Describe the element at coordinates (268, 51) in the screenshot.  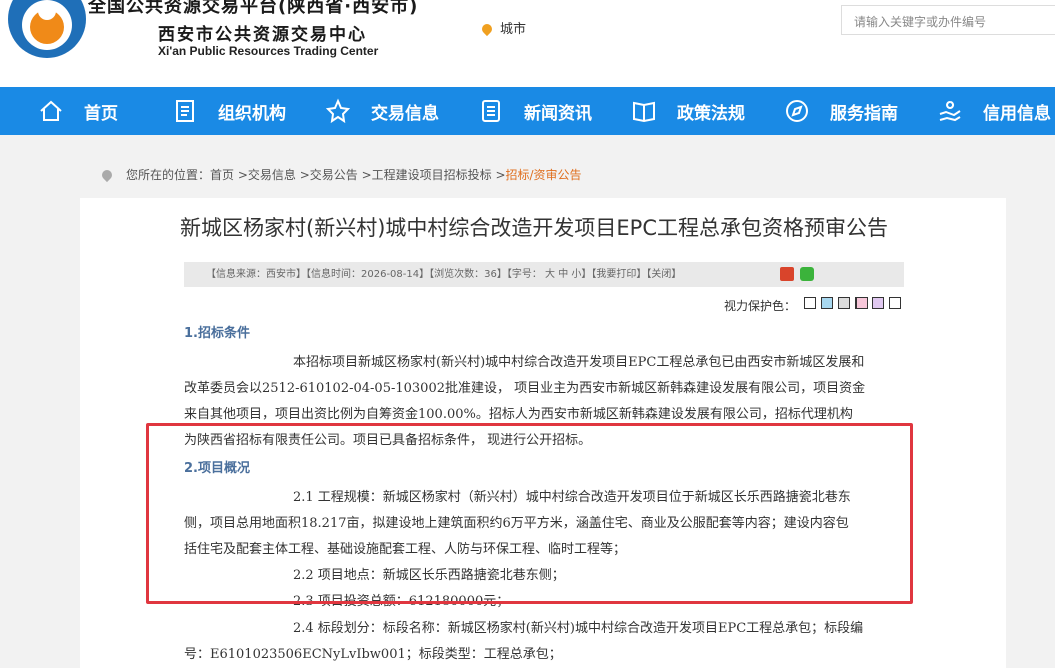
I see `center-title-en: Xi'an Public Resources Trading Center` at that location.